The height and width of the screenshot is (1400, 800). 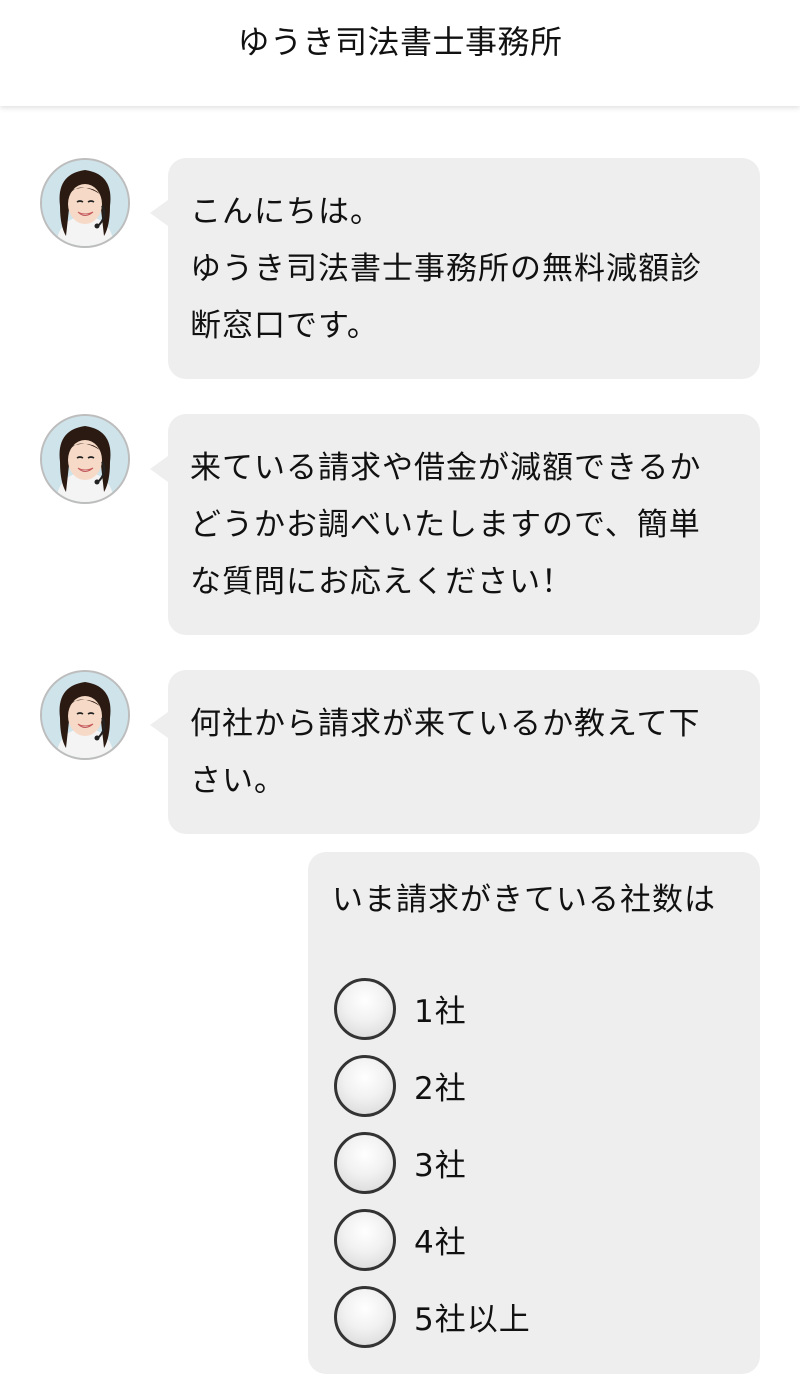 I want to click on message-line: どうかお調べいたしますので、簡単, so click(x=445, y=525).